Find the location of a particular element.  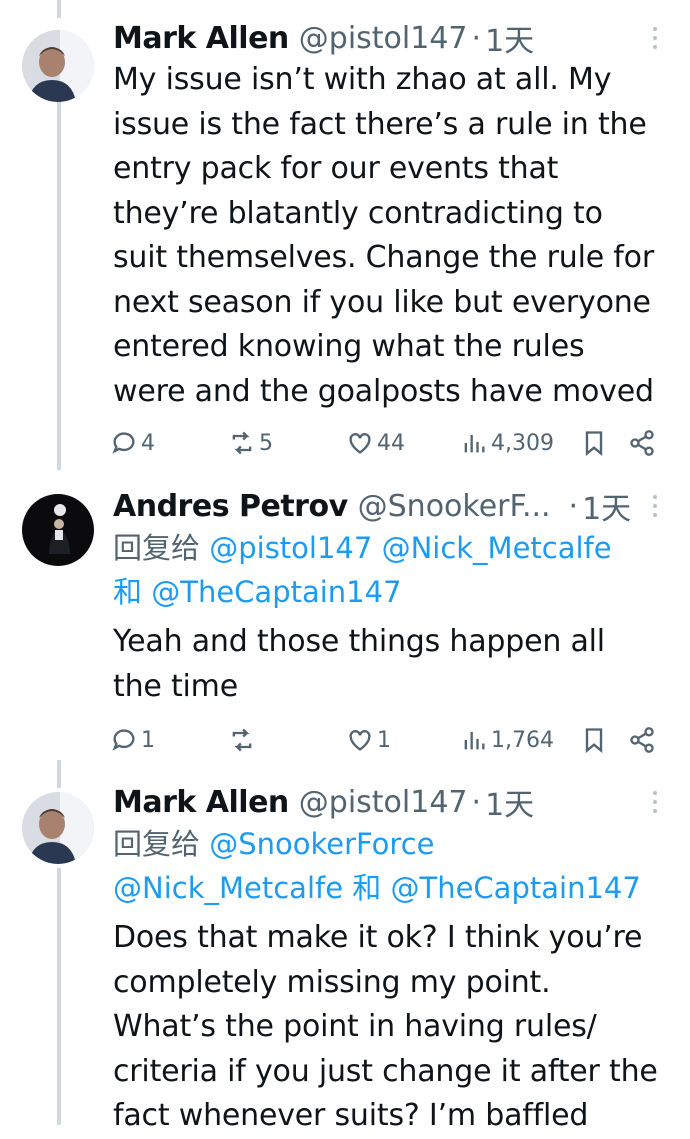

retweet-button: 5 is located at coordinates (250, 443).